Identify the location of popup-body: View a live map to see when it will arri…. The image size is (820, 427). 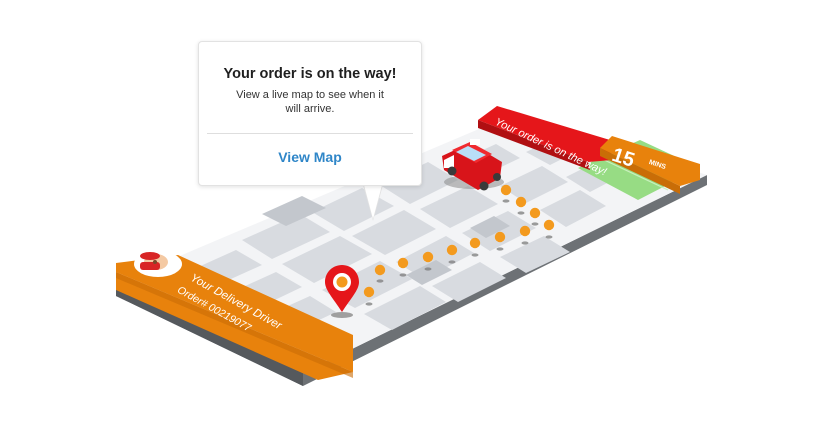
(310, 102).